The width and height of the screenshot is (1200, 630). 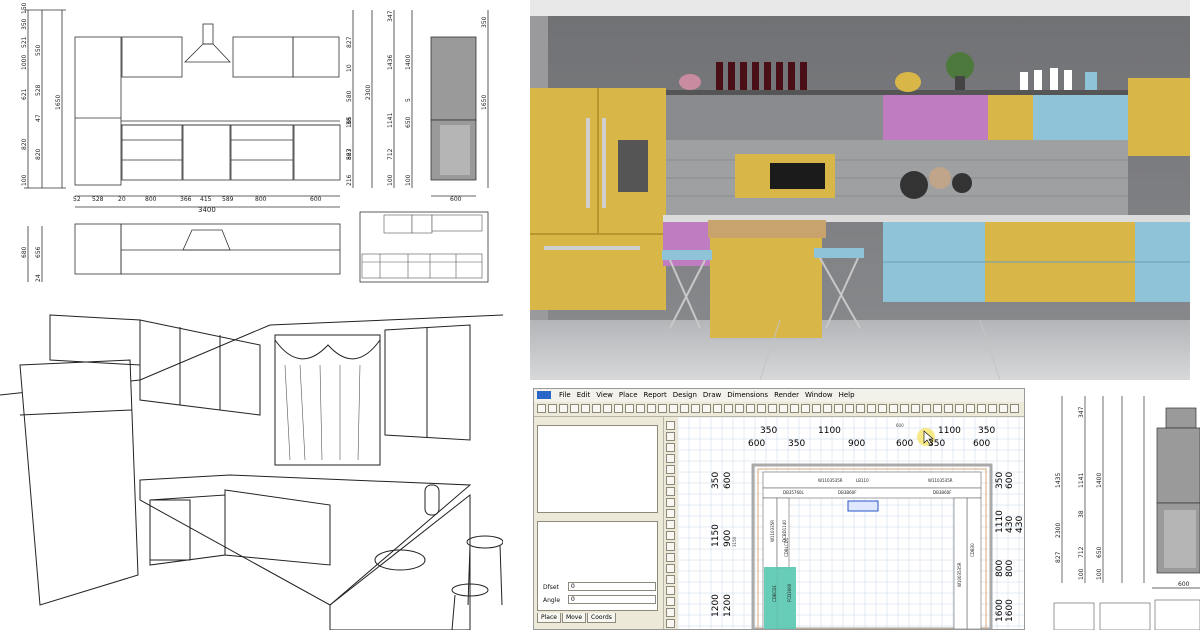 What do you see at coordinates (349, 96) in the screenshot?
I see `elevation-right-dim: 580` at bounding box center [349, 96].